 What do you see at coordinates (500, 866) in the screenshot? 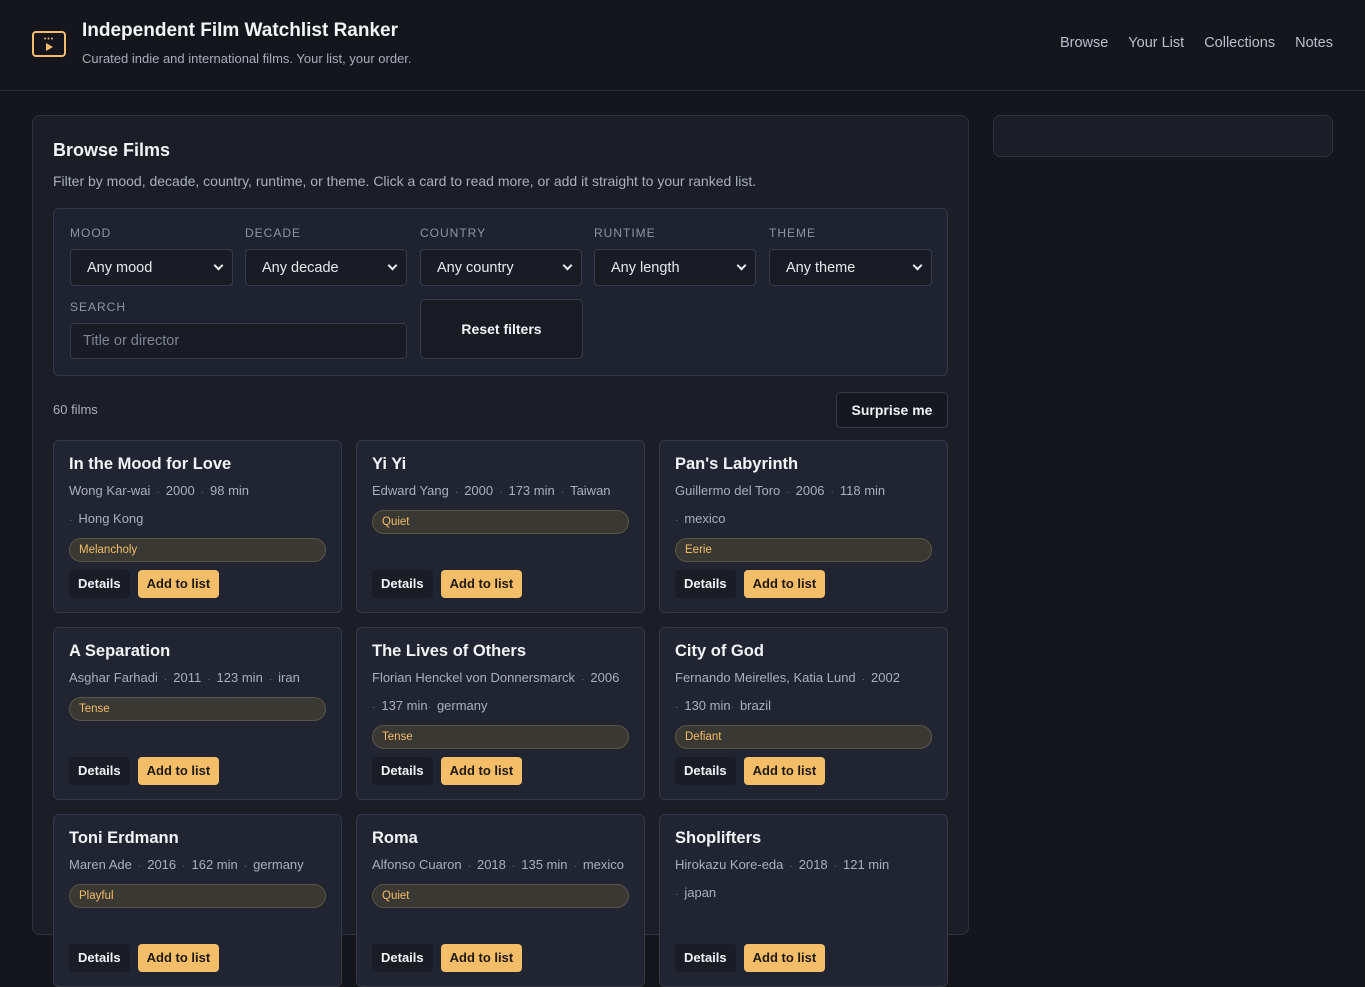
I see `film-meta: Alfonso Cuaron · 2018 · 135 min · mexico` at bounding box center [500, 866].